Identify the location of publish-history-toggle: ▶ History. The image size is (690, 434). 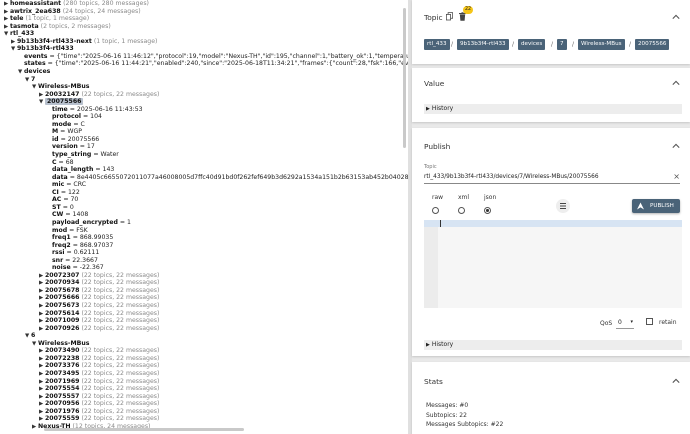
(553, 345).